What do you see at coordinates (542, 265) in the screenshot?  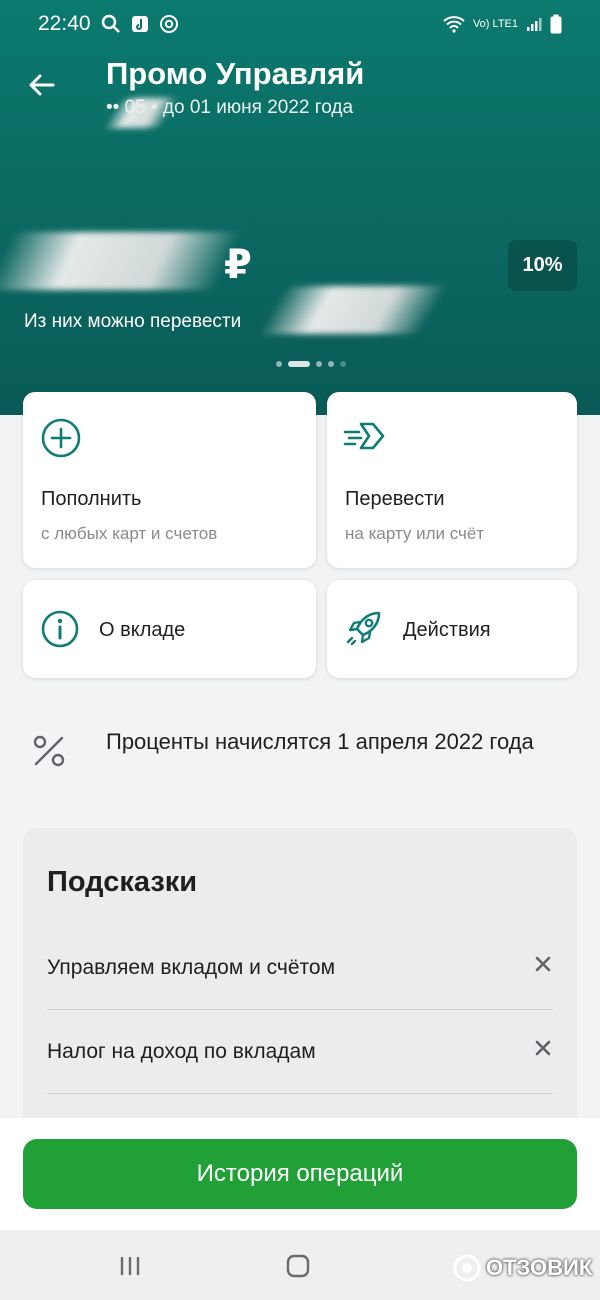 I see `interest-rate-badge: 10%` at bounding box center [542, 265].